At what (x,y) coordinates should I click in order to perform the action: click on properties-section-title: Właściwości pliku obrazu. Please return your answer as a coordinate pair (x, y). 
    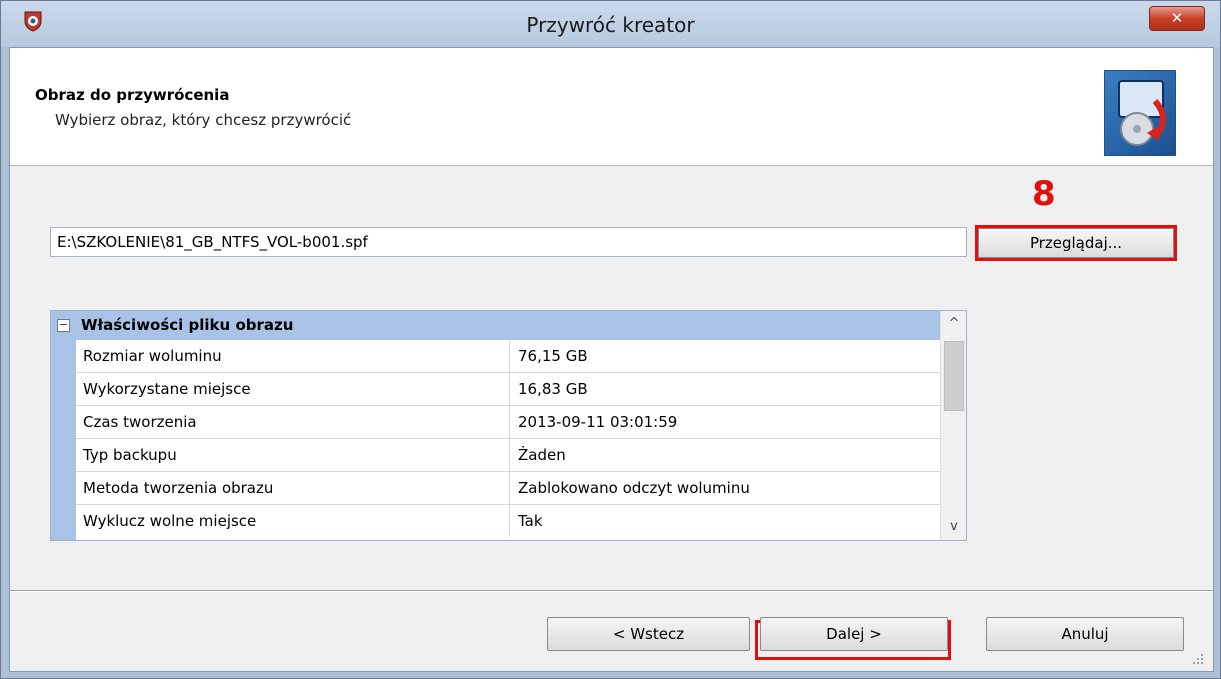
    Looking at the image, I should click on (187, 325).